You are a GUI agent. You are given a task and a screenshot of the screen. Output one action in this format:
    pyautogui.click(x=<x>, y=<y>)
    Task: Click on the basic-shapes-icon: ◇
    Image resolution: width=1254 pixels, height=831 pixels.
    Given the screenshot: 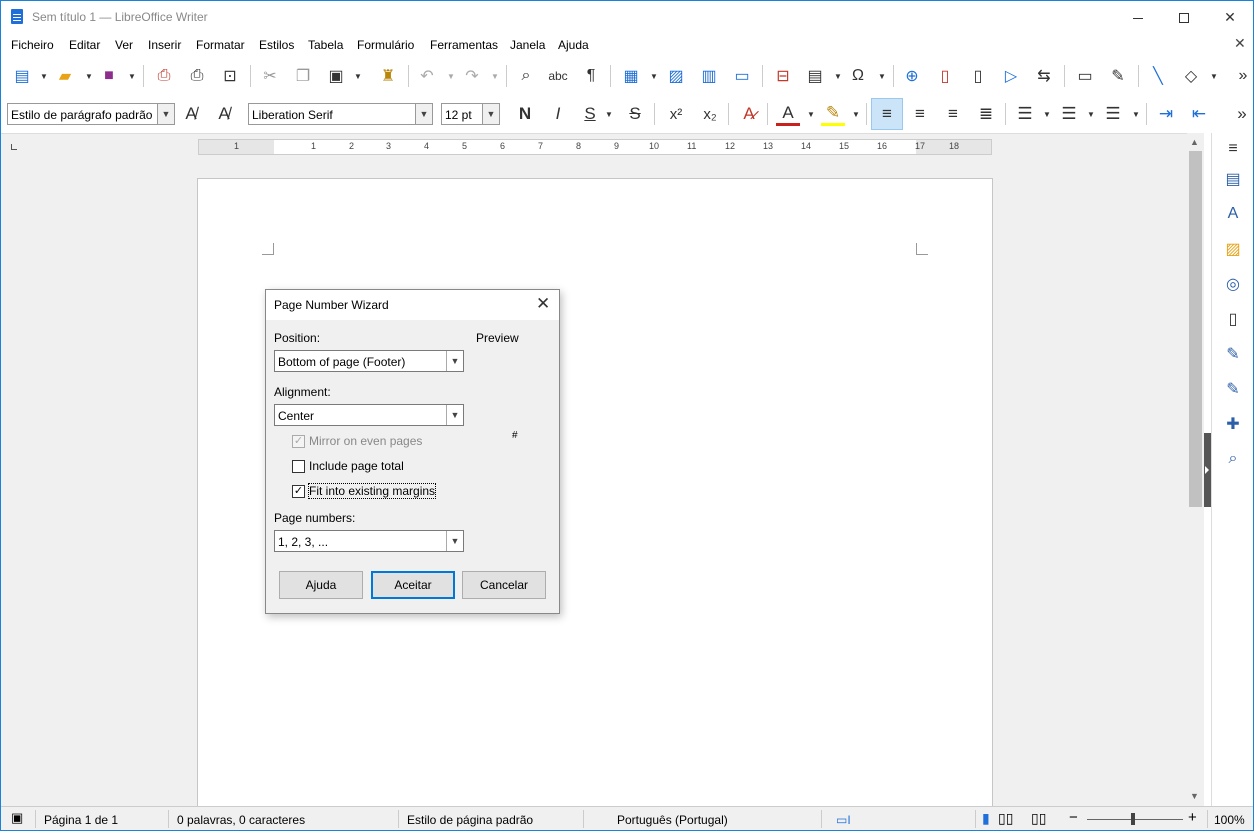 What is the action you would take?
    pyautogui.click(x=1191, y=76)
    